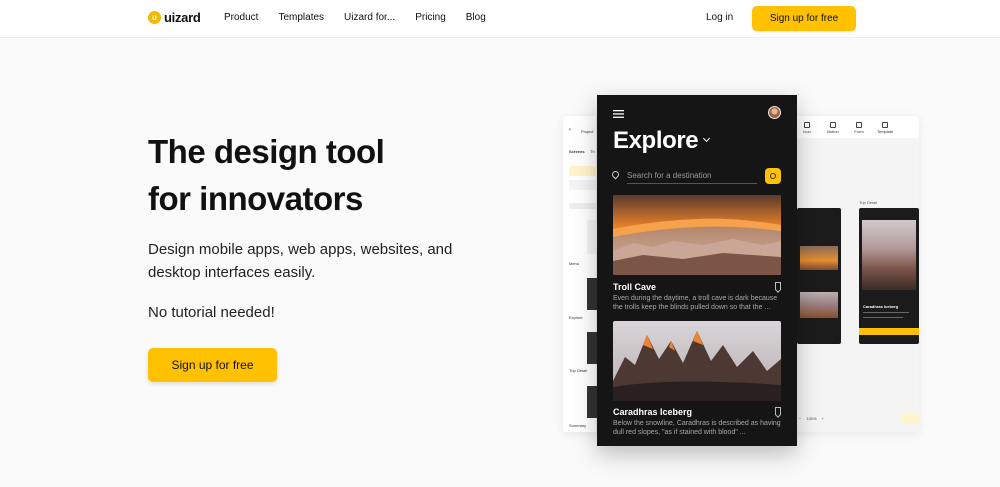 This screenshot has width=1000, height=487. What do you see at coordinates (592, 348) in the screenshot?
I see `screen-thumb-trip-detail` at bounding box center [592, 348].